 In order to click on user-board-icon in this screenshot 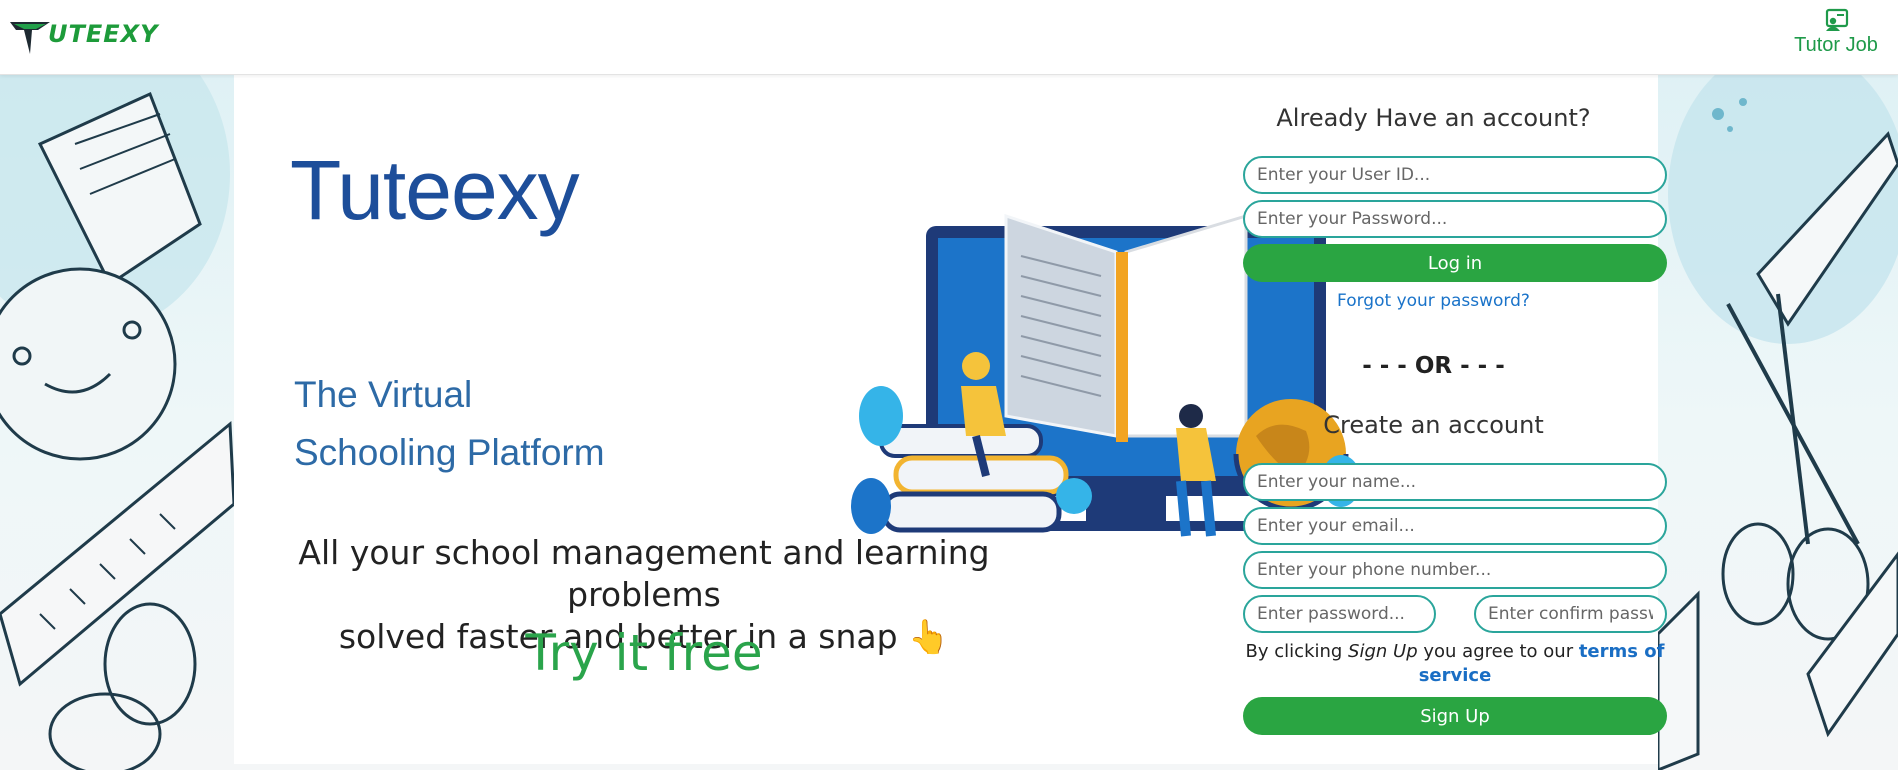, I will do `click(1837, 19)`.